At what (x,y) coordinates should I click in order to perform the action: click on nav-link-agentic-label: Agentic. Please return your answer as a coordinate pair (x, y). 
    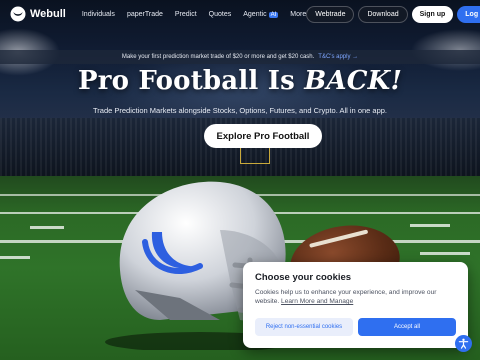
    Looking at the image, I should click on (255, 14).